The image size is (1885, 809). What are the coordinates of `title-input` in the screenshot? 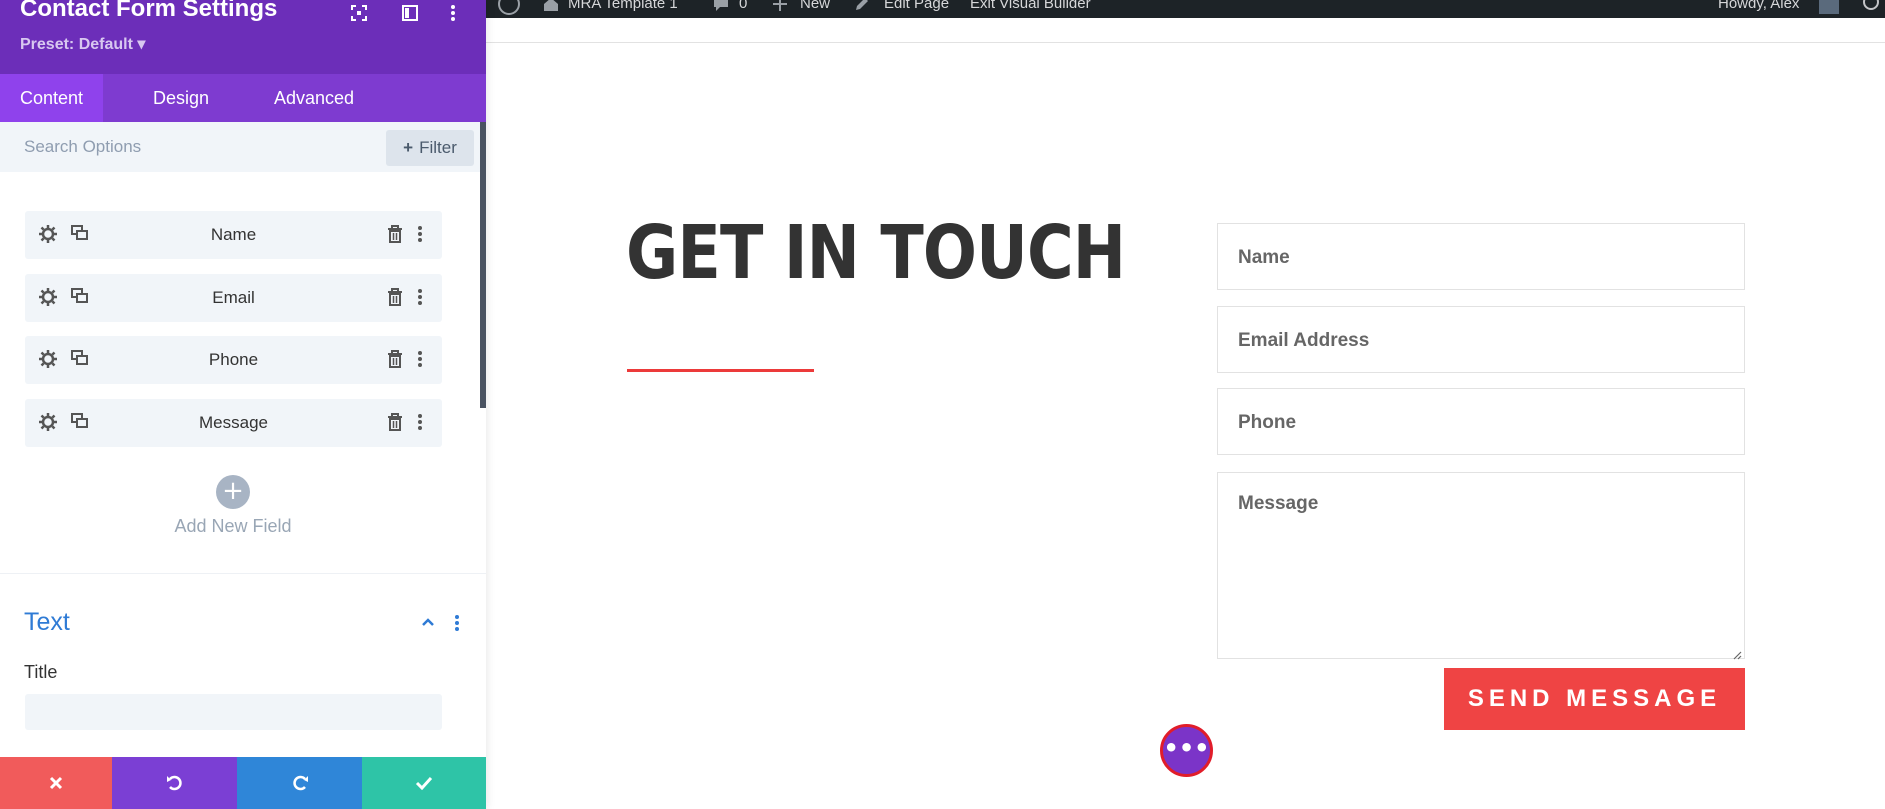 It's located at (233, 712).